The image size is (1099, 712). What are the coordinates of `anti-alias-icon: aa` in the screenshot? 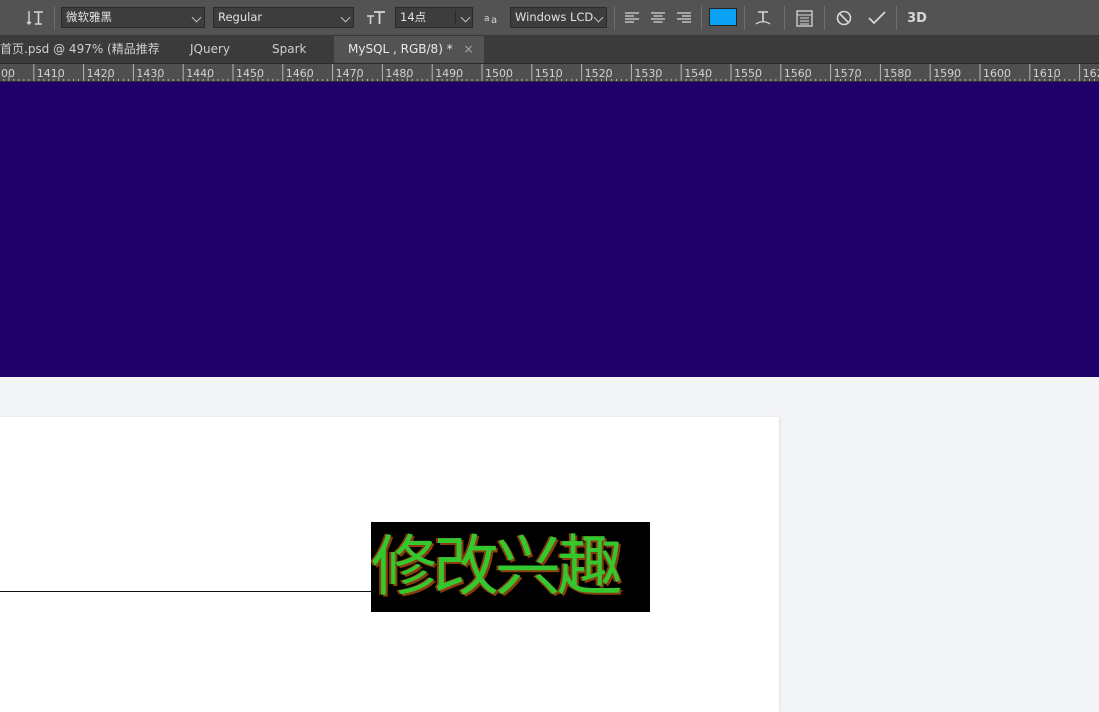 It's located at (492, 18).